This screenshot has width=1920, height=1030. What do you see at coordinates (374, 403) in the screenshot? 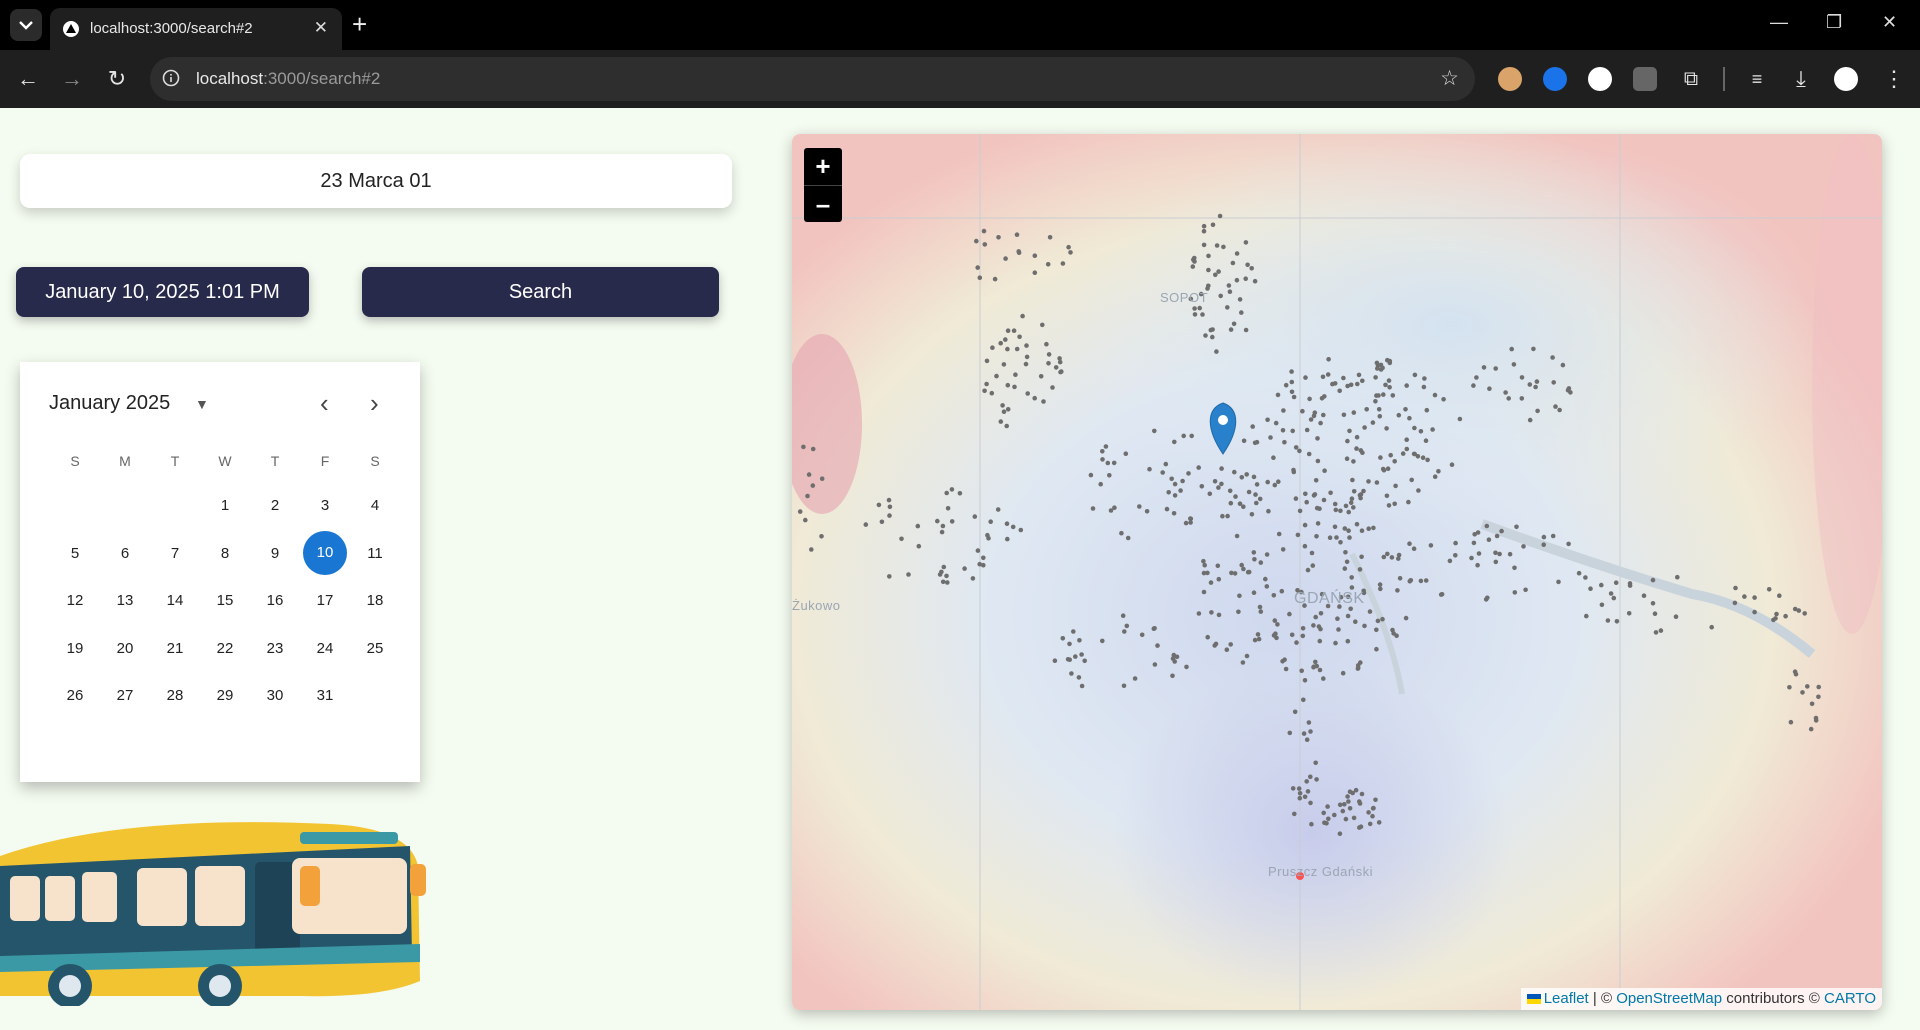
I see `chevron-right-icon: ›` at bounding box center [374, 403].